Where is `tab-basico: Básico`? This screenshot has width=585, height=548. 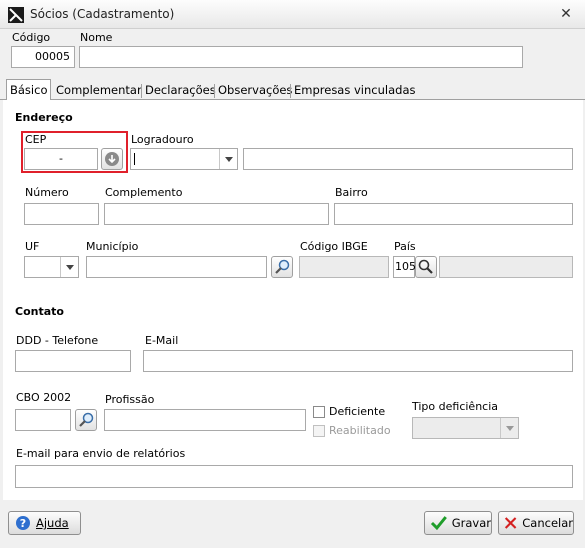 tab-basico: Básico is located at coordinates (28, 89).